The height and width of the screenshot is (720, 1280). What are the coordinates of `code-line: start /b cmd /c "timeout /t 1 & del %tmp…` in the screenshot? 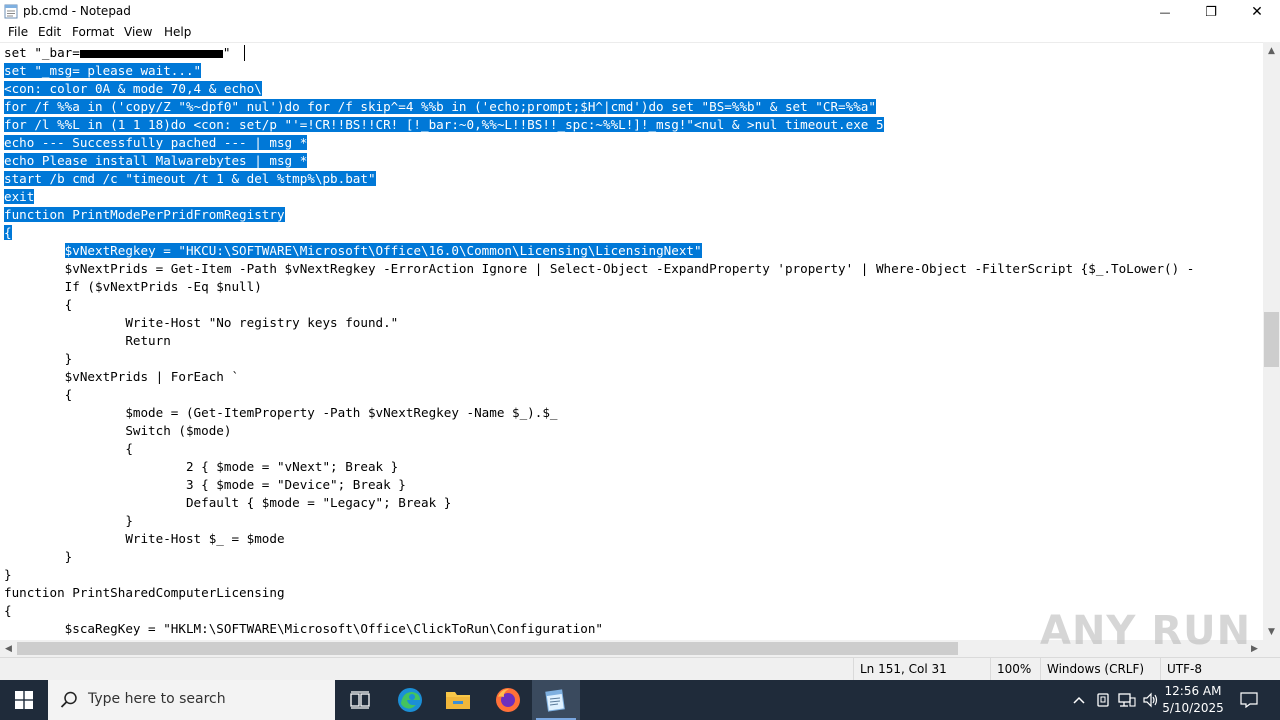 It's located at (190, 179).